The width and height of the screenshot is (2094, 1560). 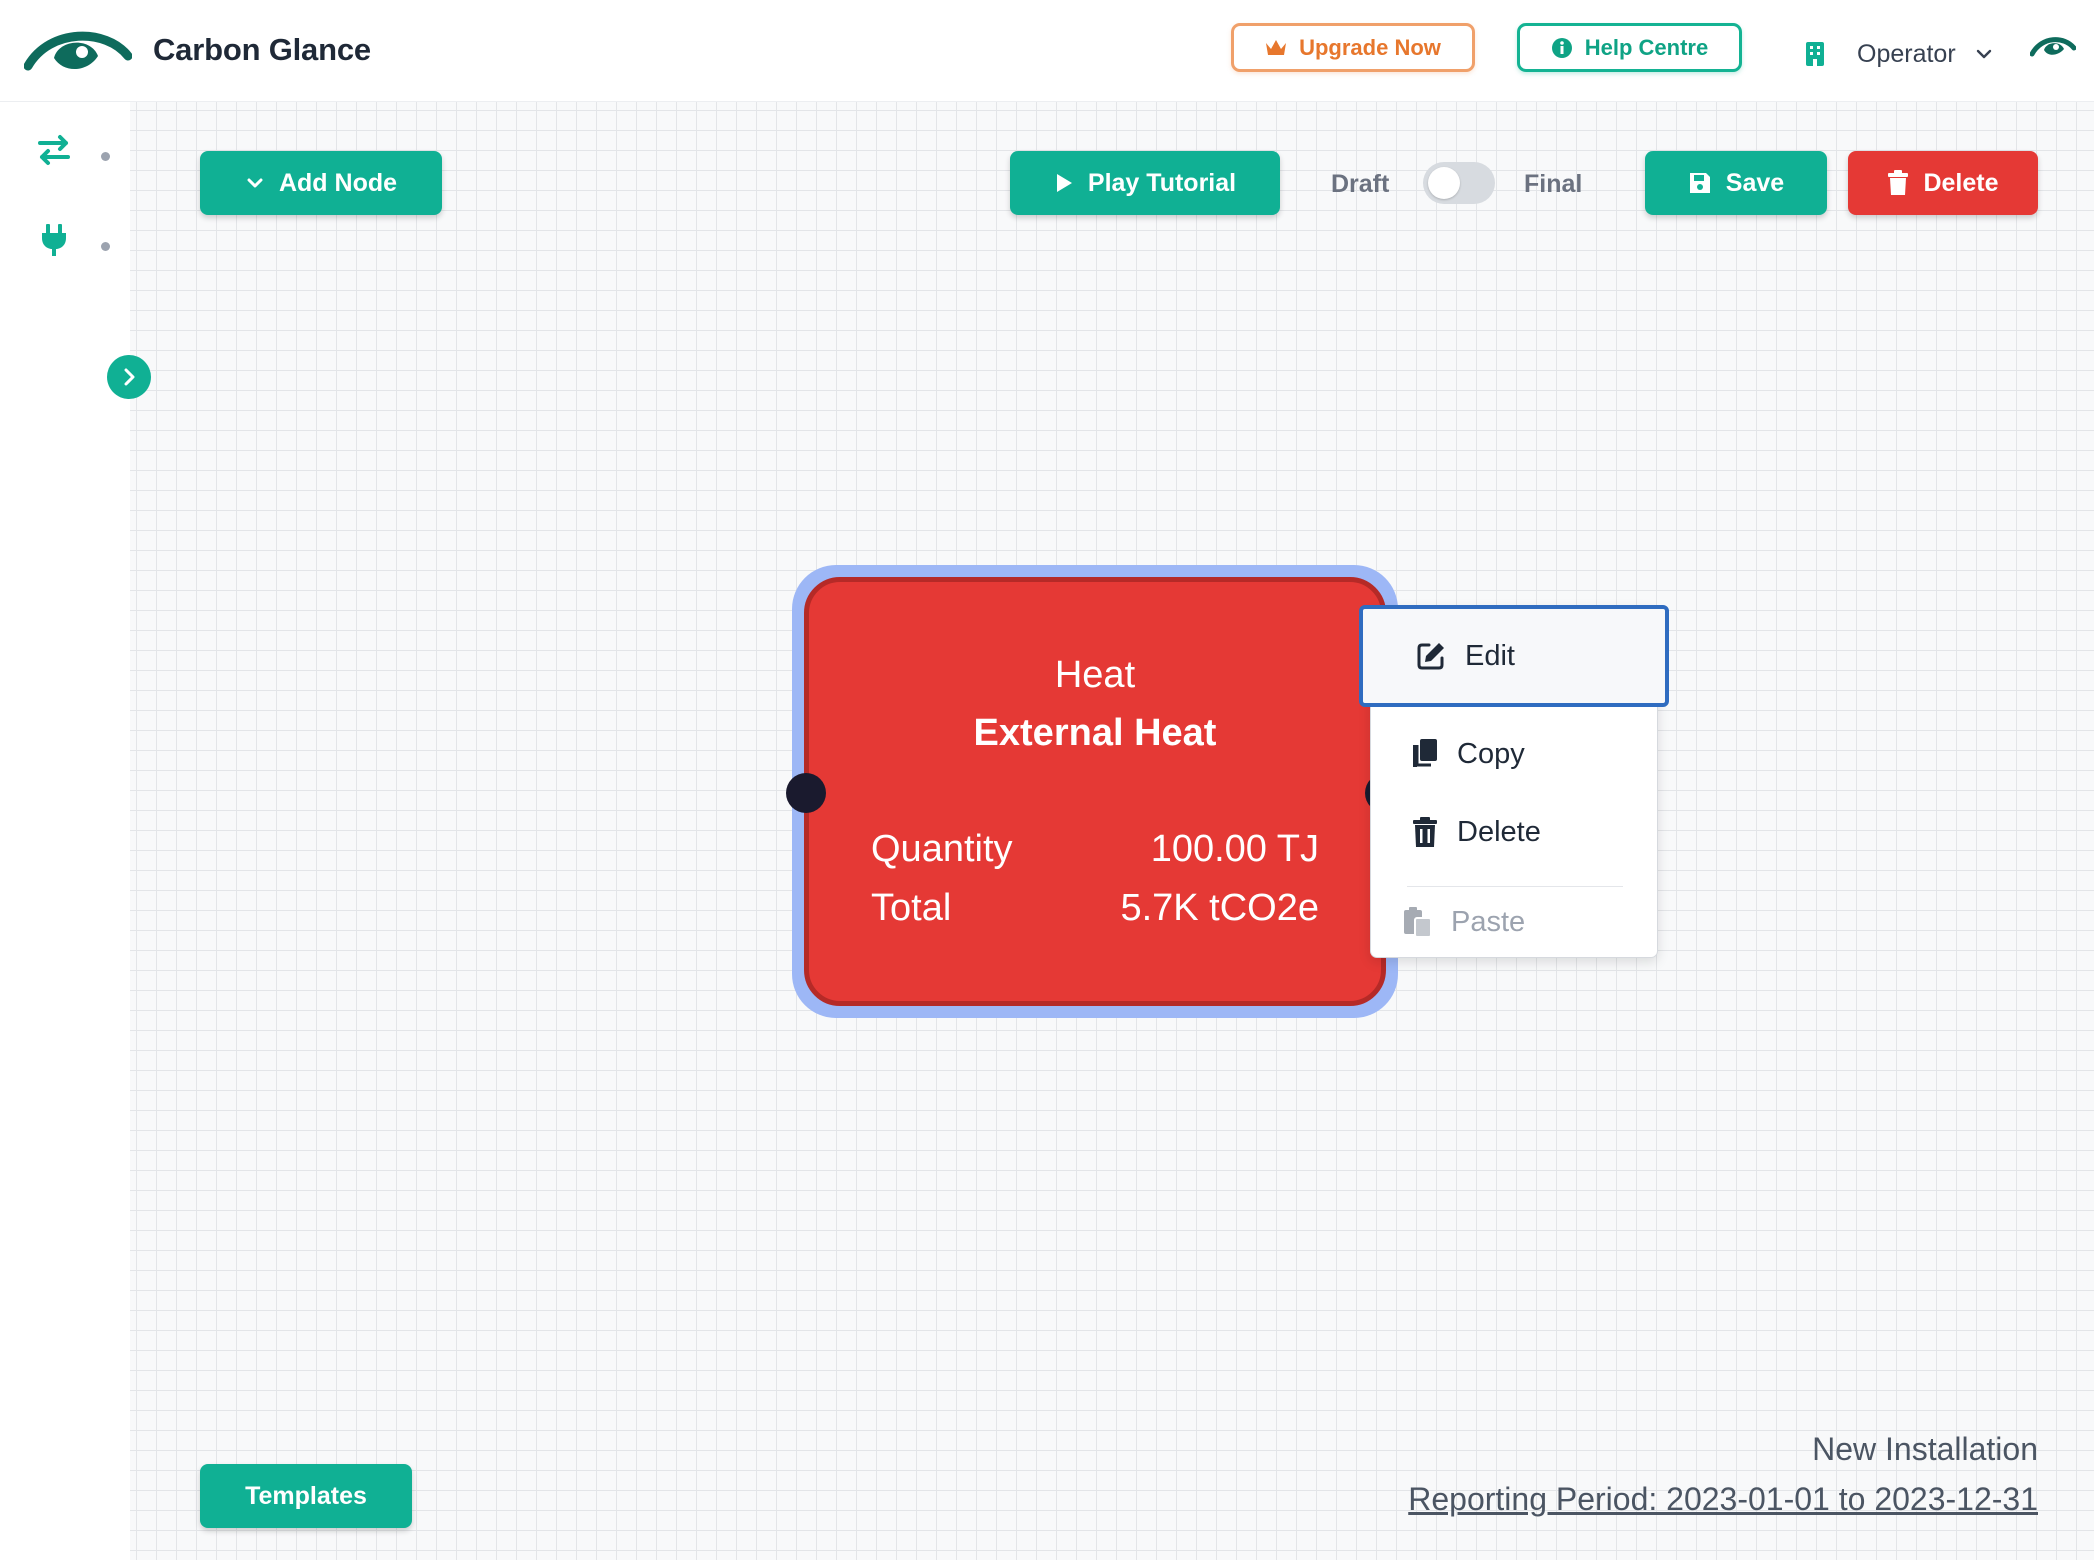 I want to click on templates-button: Templates, so click(x=306, y=1496).